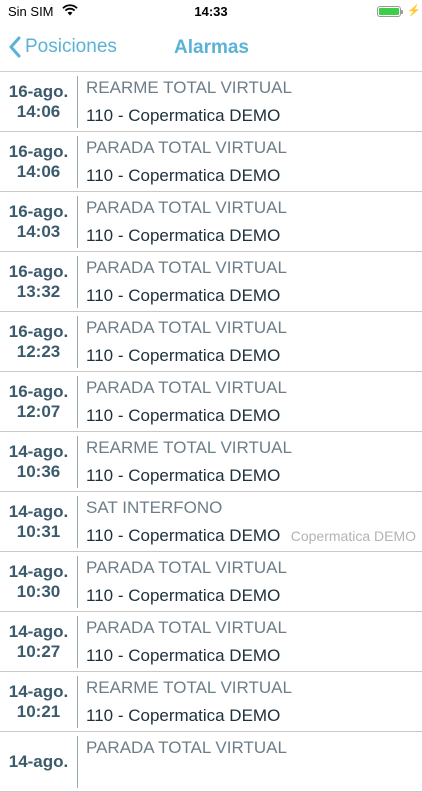  Describe the element at coordinates (38, 291) in the screenshot. I see `alarm-time: 13:32` at that location.